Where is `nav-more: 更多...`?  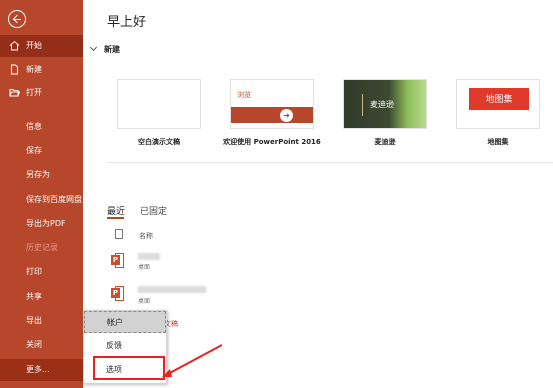
nav-more: 更多... is located at coordinates (41, 370).